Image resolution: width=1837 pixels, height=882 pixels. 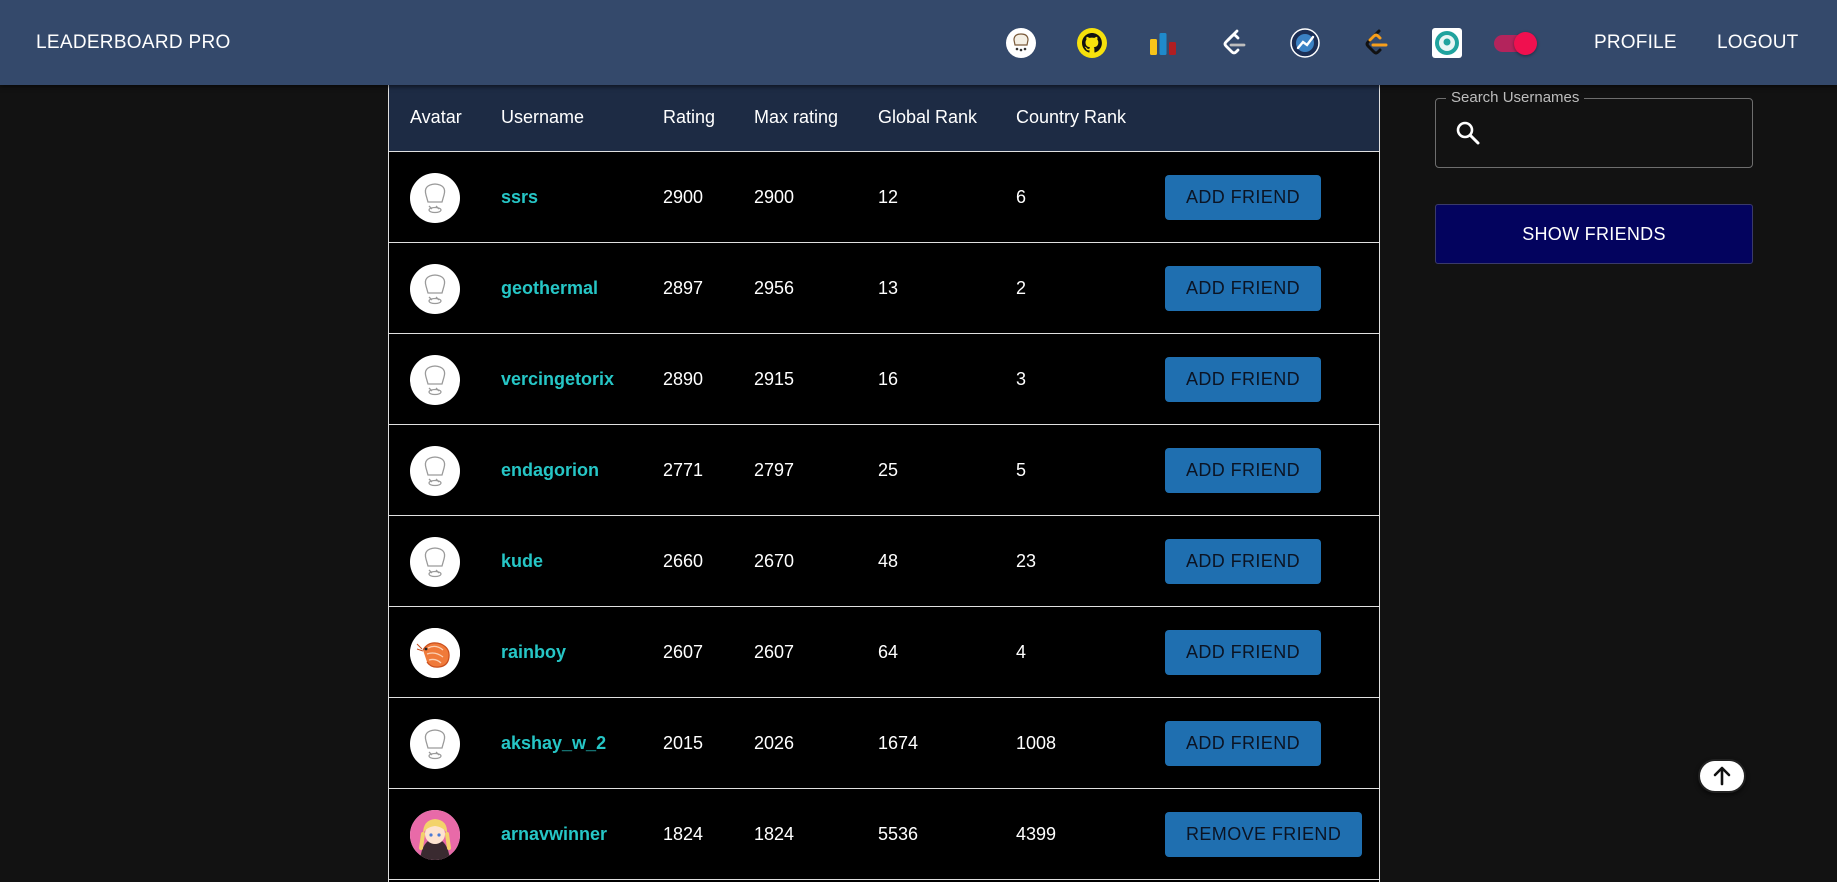 What do you see at coordinates (683, 197) in the screenshot?
I see `rating-cell: 2900` at bounding box center [683, 197].